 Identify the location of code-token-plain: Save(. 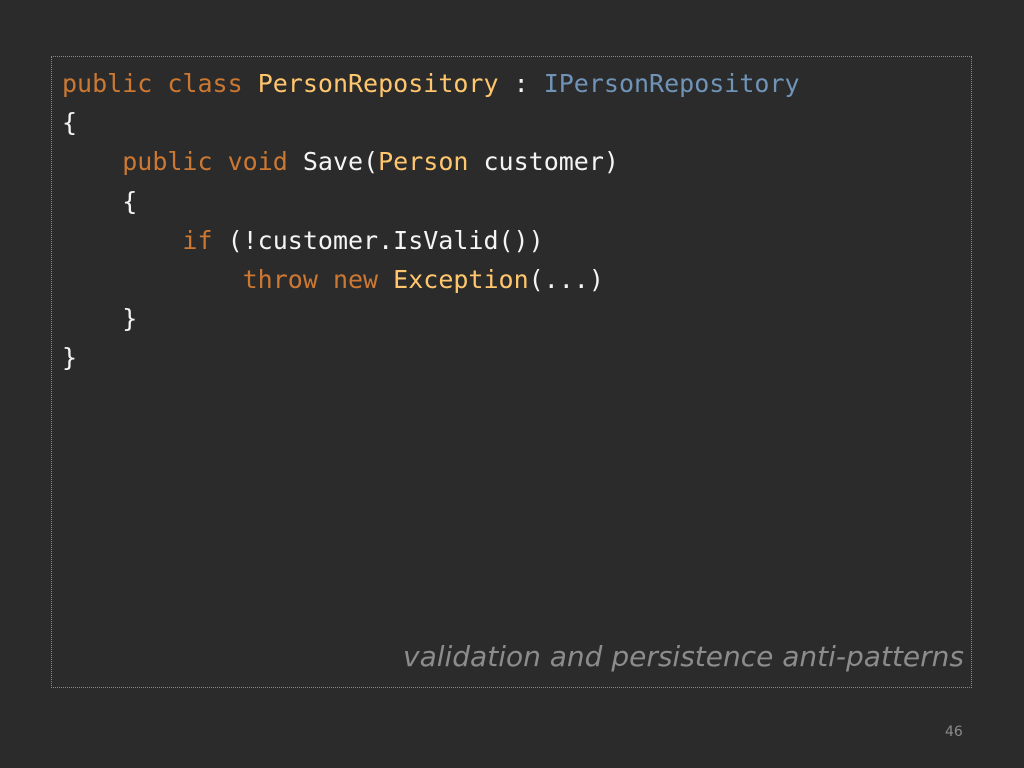
(333, 162).